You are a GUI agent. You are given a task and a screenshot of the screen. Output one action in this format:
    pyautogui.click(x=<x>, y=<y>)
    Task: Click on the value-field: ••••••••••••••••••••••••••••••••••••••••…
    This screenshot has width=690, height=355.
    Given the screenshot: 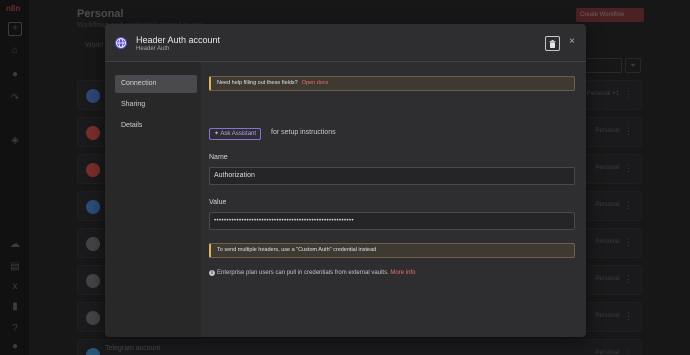 What is the action you would take?
    pyautogui.click(x=392, y=221)
    